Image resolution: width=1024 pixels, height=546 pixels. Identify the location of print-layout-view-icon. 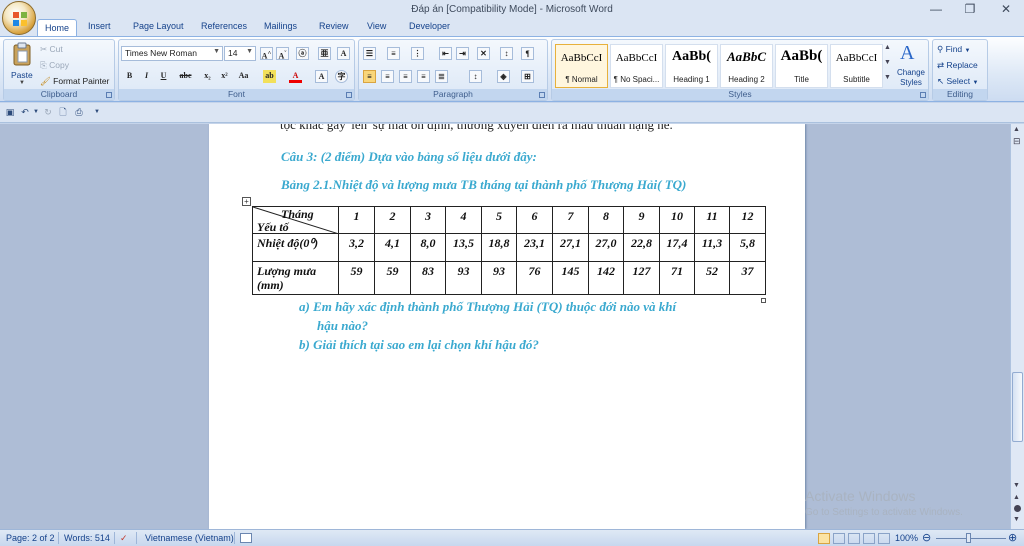
(824, 538).